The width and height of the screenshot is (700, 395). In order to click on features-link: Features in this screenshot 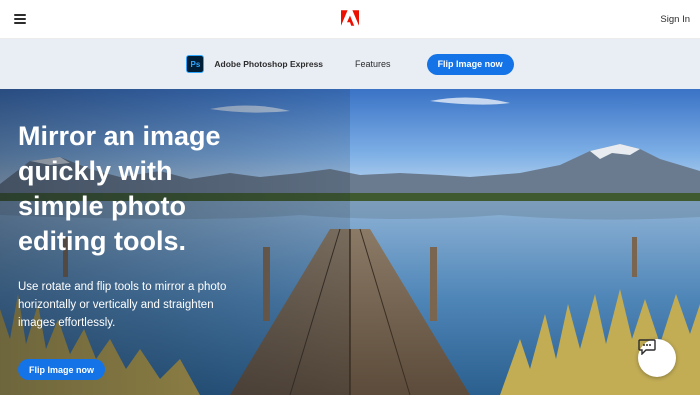, I will do `click(373, 64)`.